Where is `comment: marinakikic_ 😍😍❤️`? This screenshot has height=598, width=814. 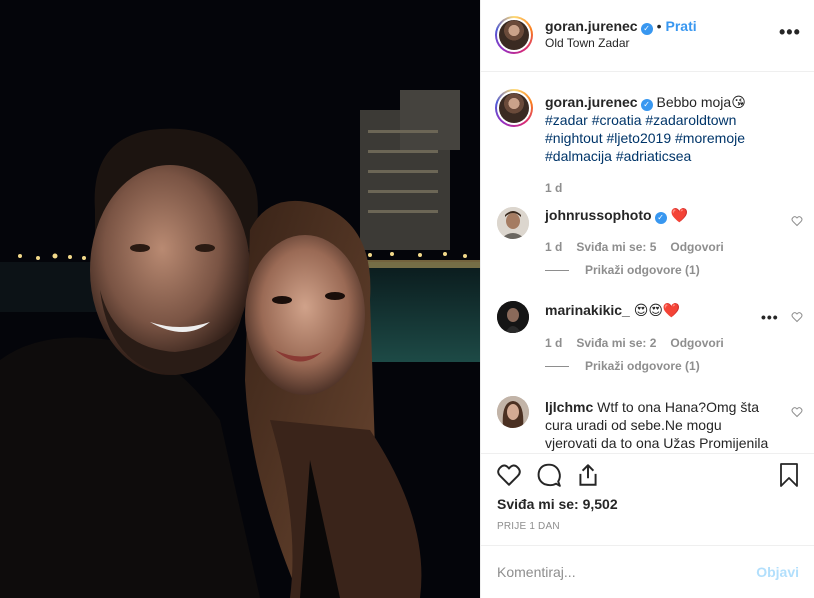
comment: marinakikic_ 😍😍❤️ is located at coordinates (665, 310).